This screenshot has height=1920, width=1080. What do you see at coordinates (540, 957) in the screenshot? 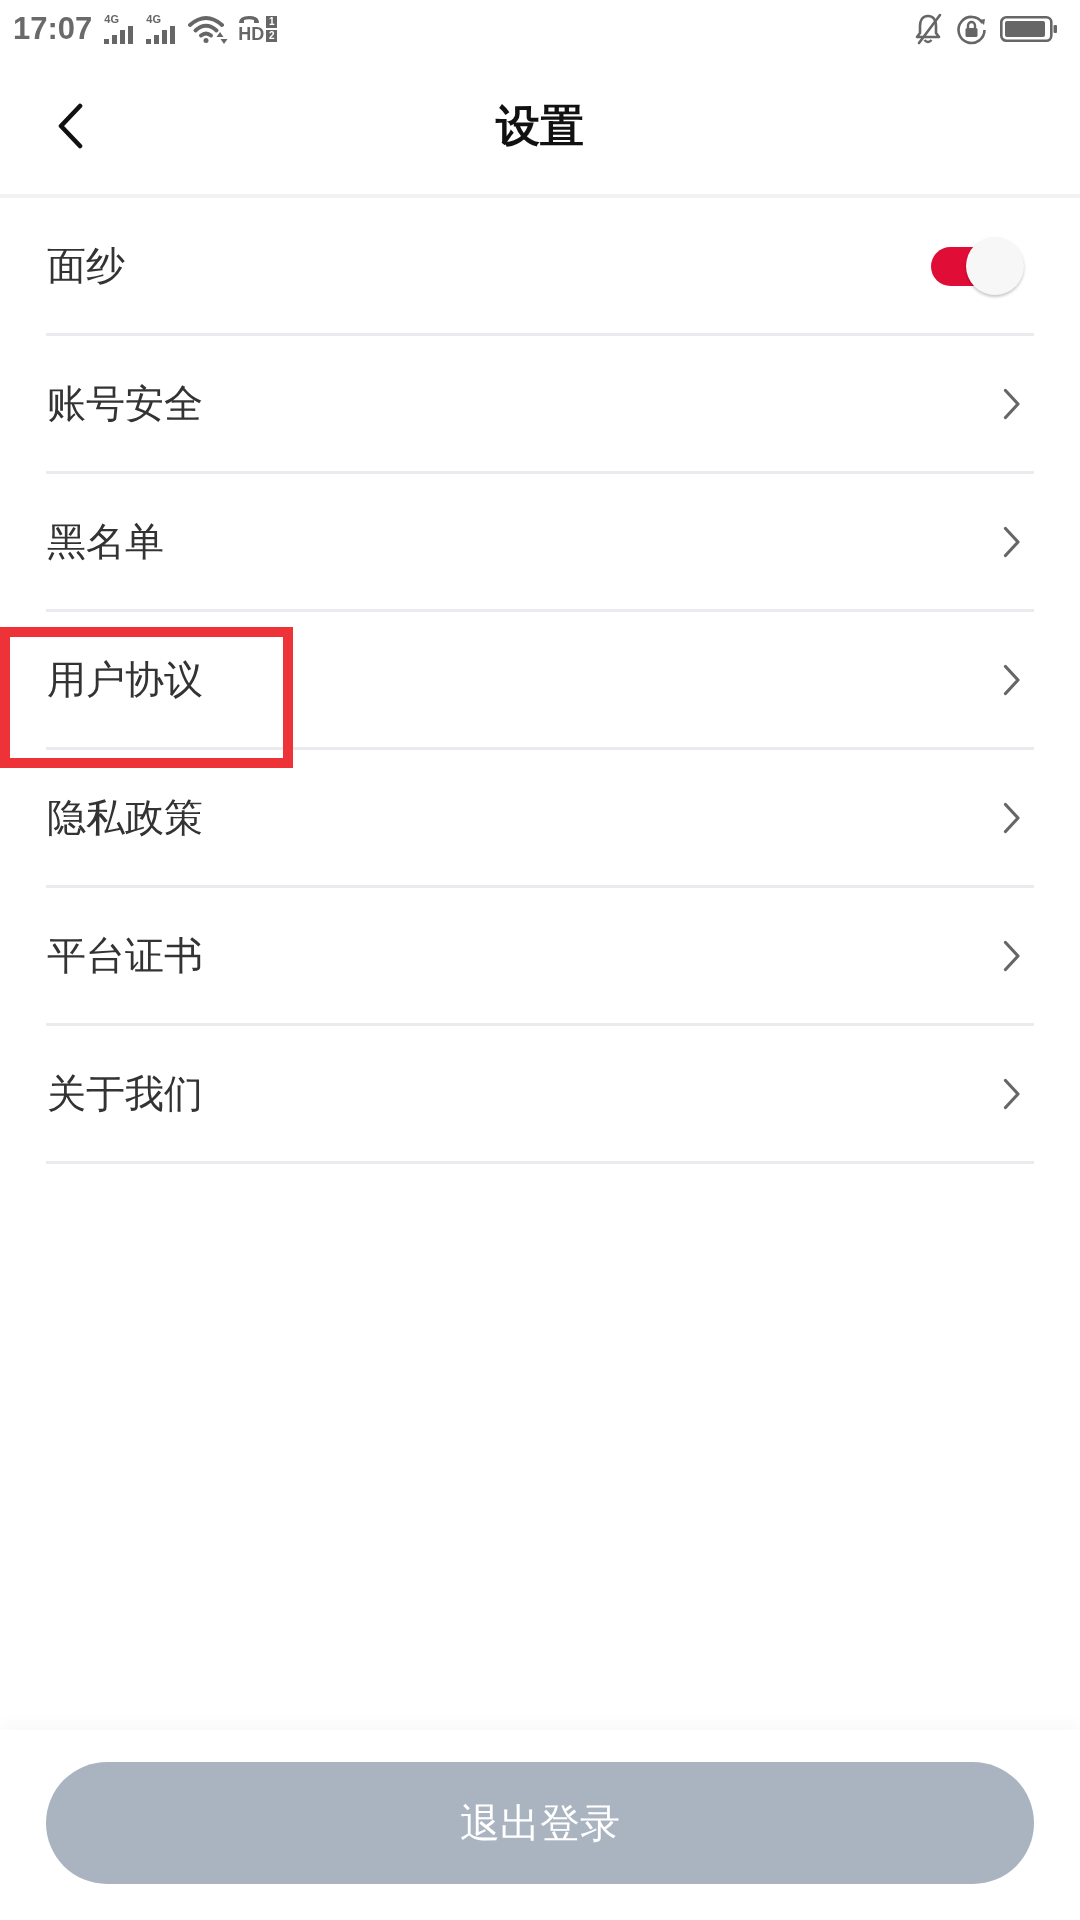
I see `menu-item: 平台证书` at bounding box center [540, 957].